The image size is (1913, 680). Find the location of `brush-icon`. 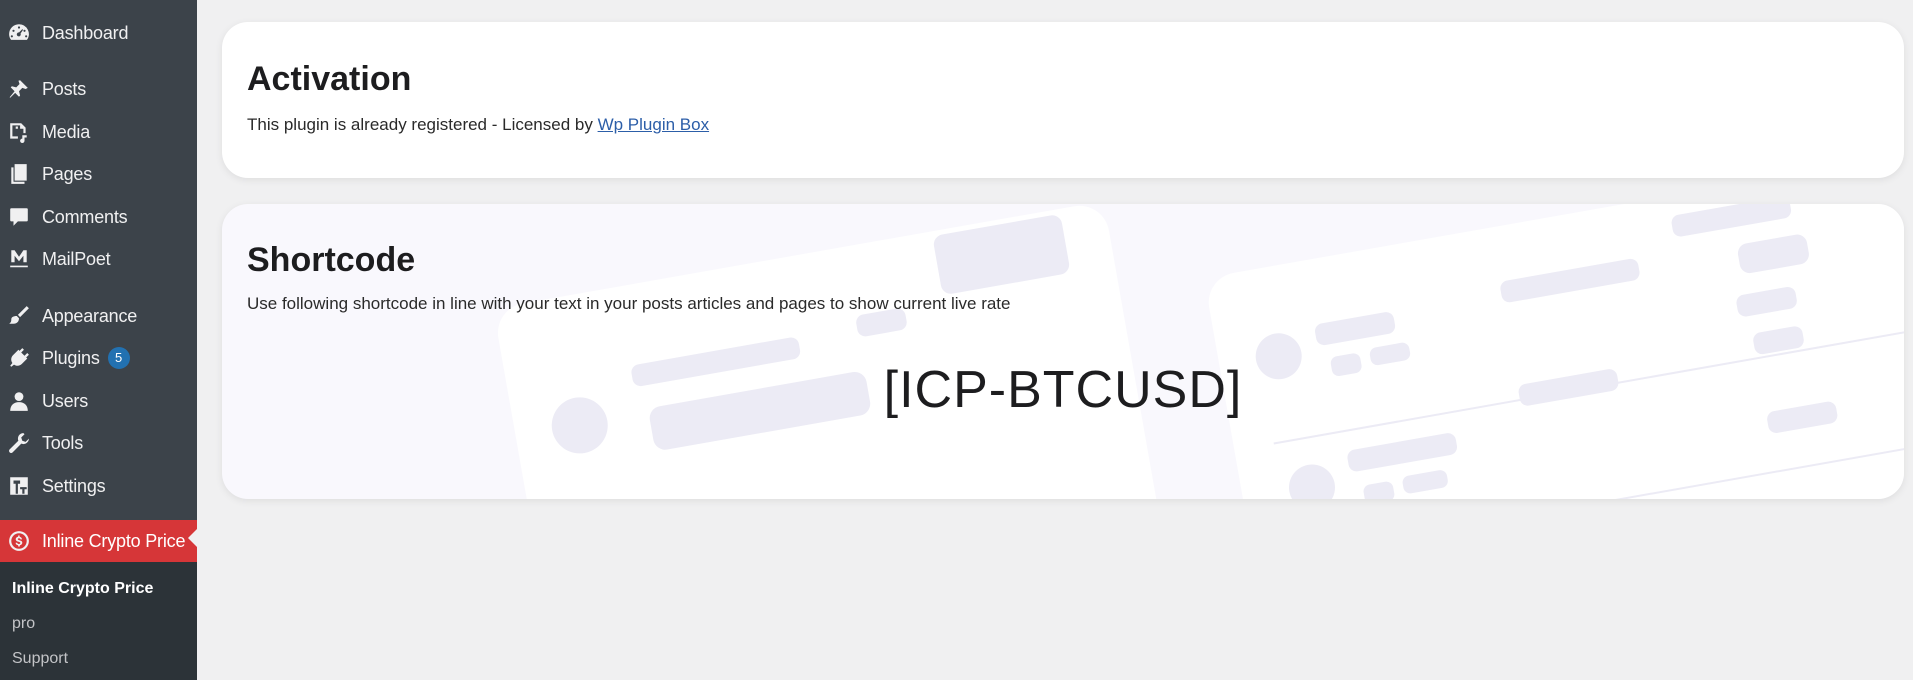

brush-icon is located at coordinates (15, 316).